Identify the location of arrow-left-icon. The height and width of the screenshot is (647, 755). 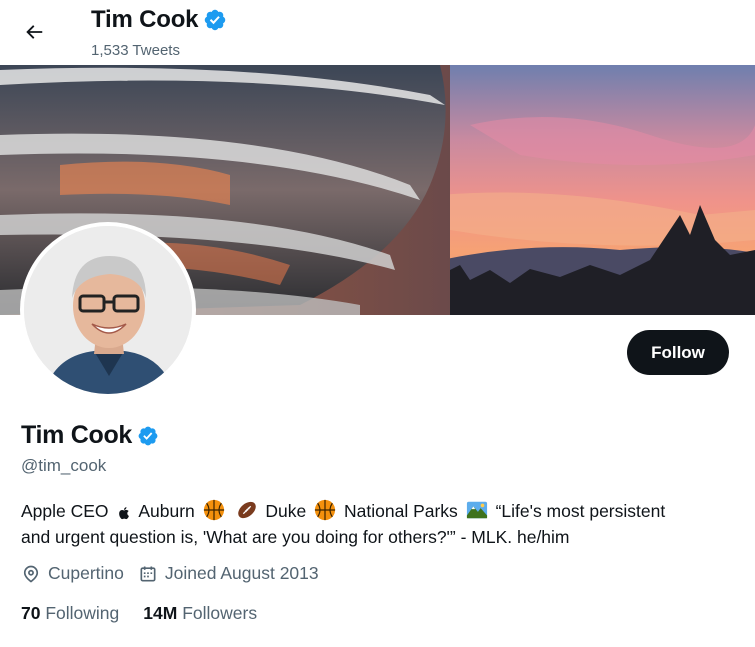
(34, 32).